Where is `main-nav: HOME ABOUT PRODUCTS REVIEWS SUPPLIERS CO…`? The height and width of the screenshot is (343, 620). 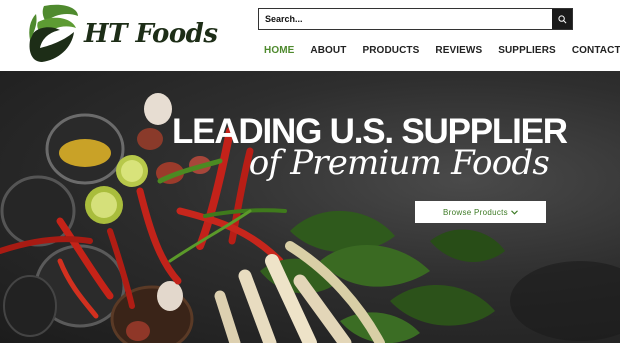 main-nav: HOME ABOUT PRODUCTS REVIEWS SUPPLIERS CO… is located at coordinates (438, 53).